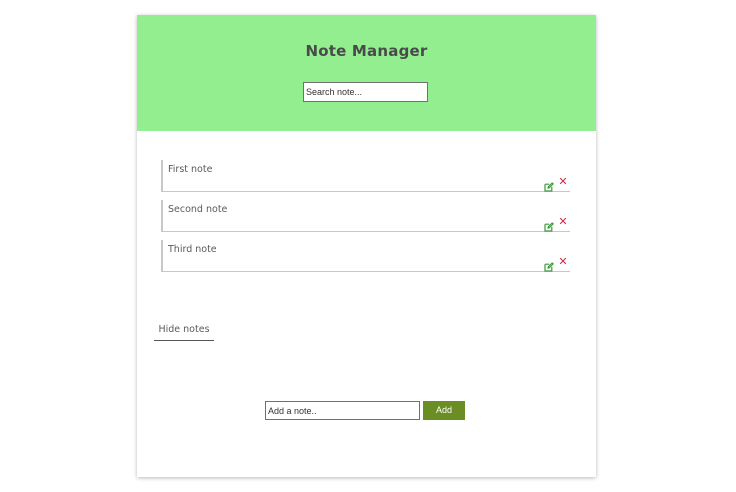 Image resolution: width=736 pixels, height=492 pixels. What do you see at coordinates (190, 169) in the screenshot?
I see `note-text: First note` at bounding box center [190, 169].